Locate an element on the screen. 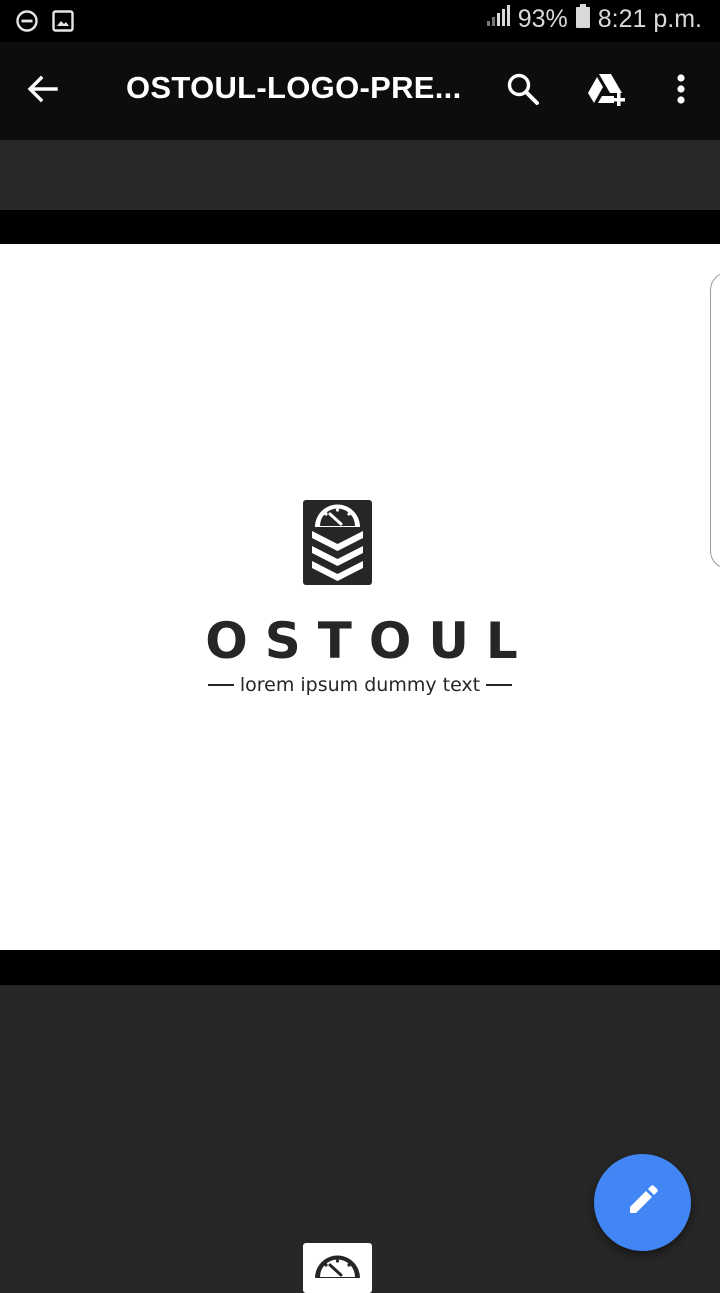  brand-name: OSTOUL is located at coordinates (370, 641).